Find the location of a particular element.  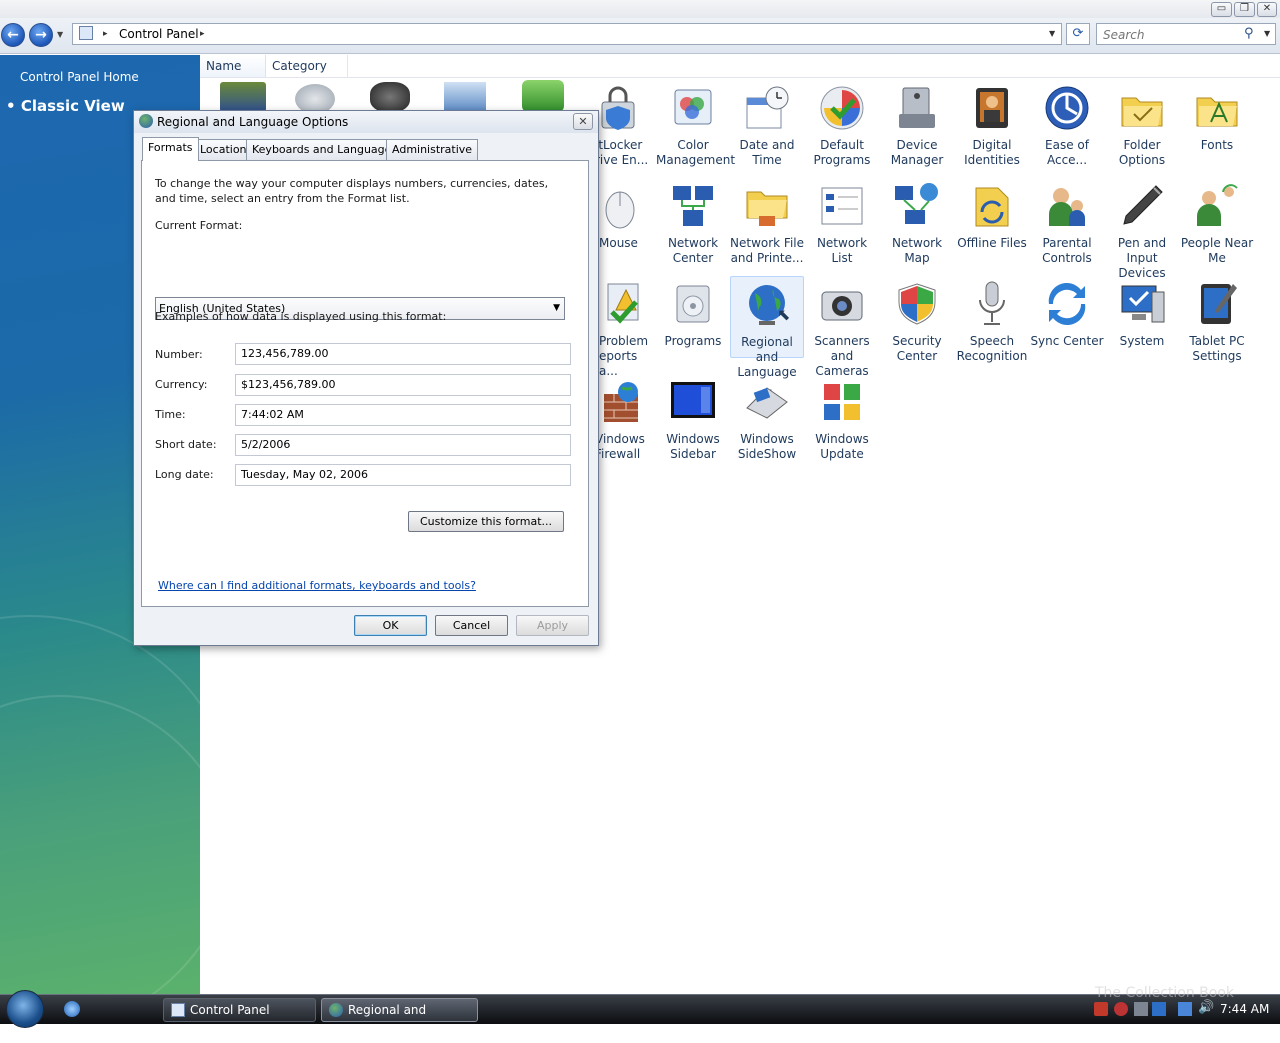

breadcrumb-control-panel: Control Panel is located at coordinates (159, 34).